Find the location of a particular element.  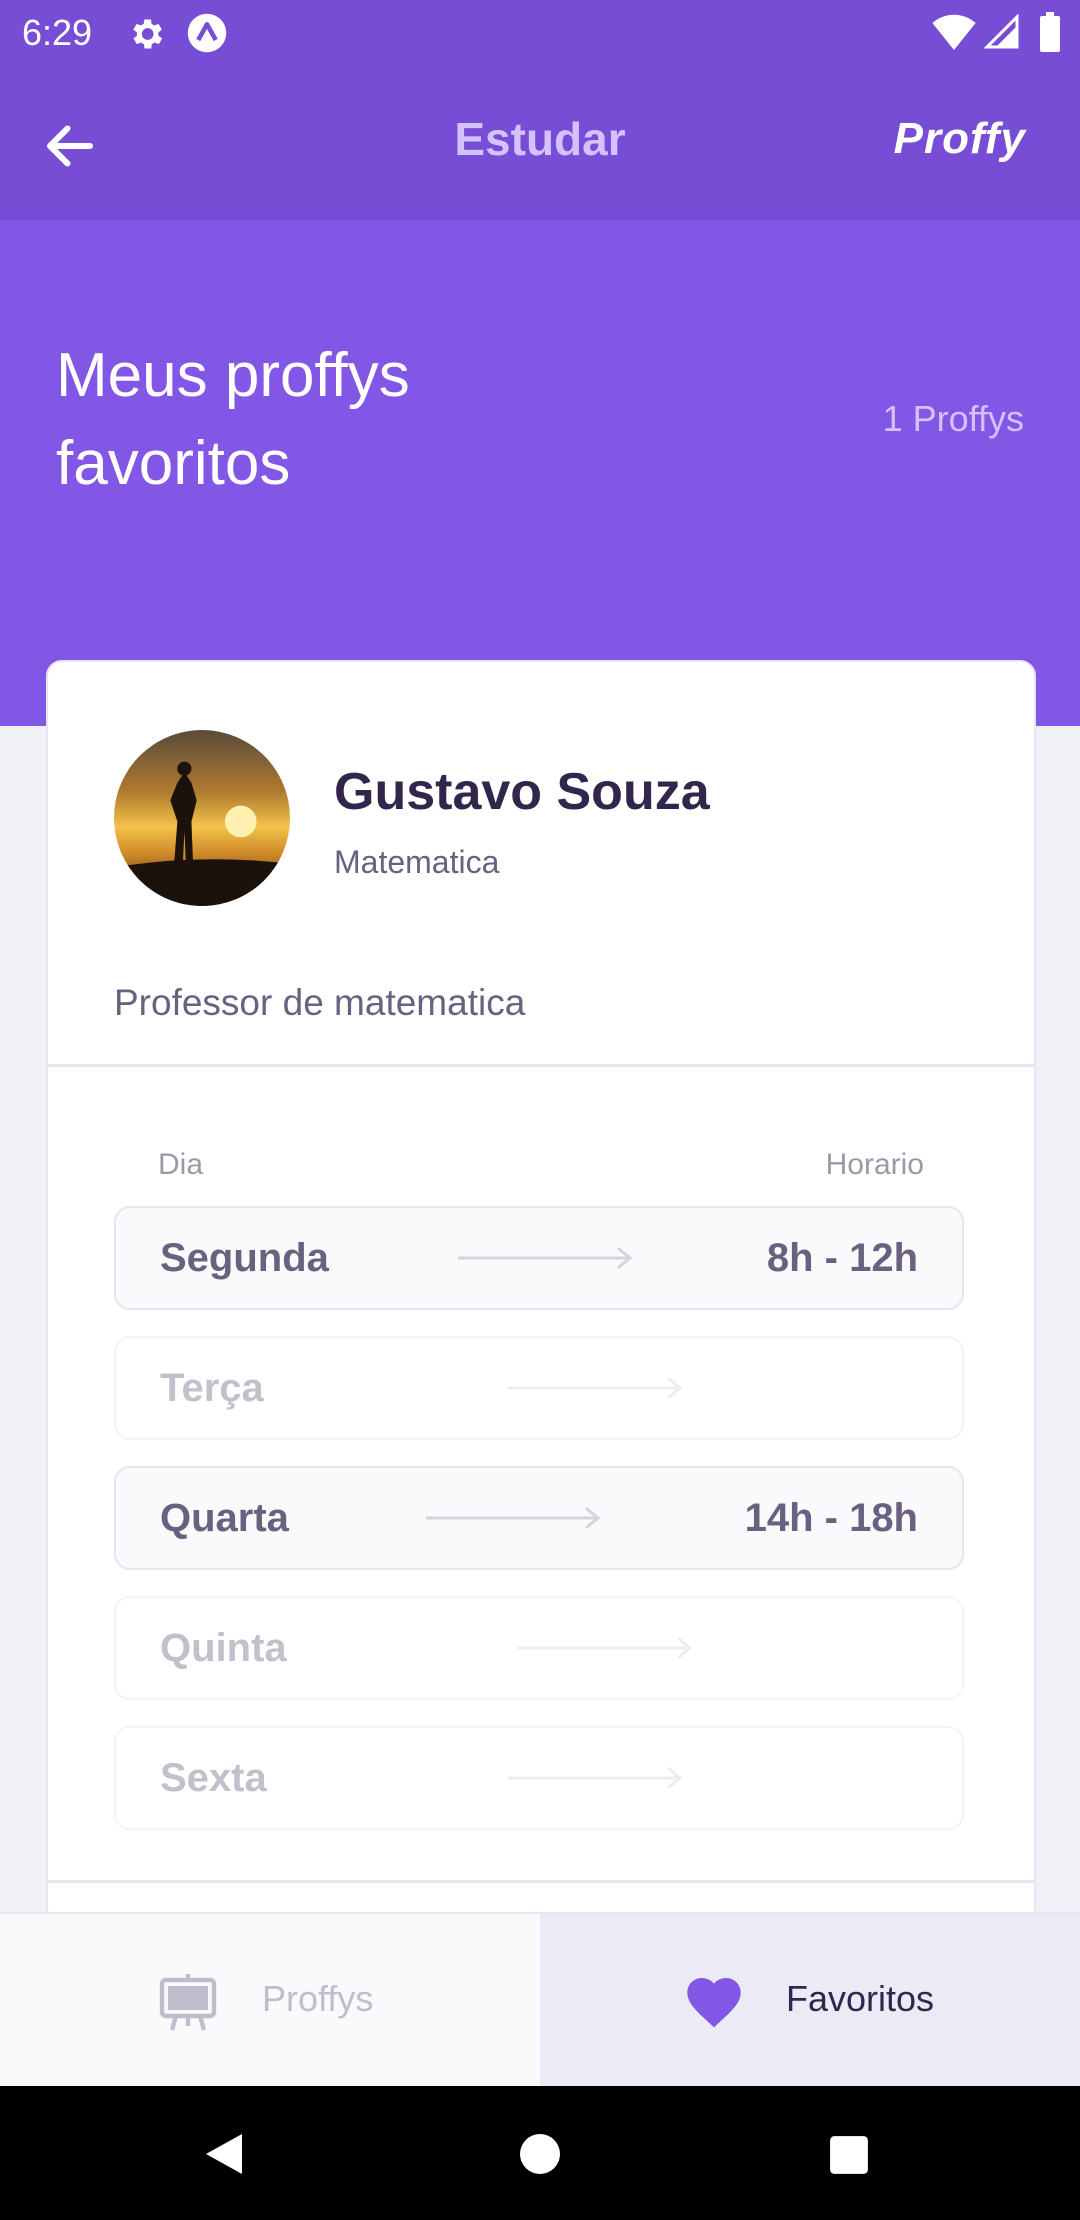

nav-home-icon is located at coordinates (540, 2154).